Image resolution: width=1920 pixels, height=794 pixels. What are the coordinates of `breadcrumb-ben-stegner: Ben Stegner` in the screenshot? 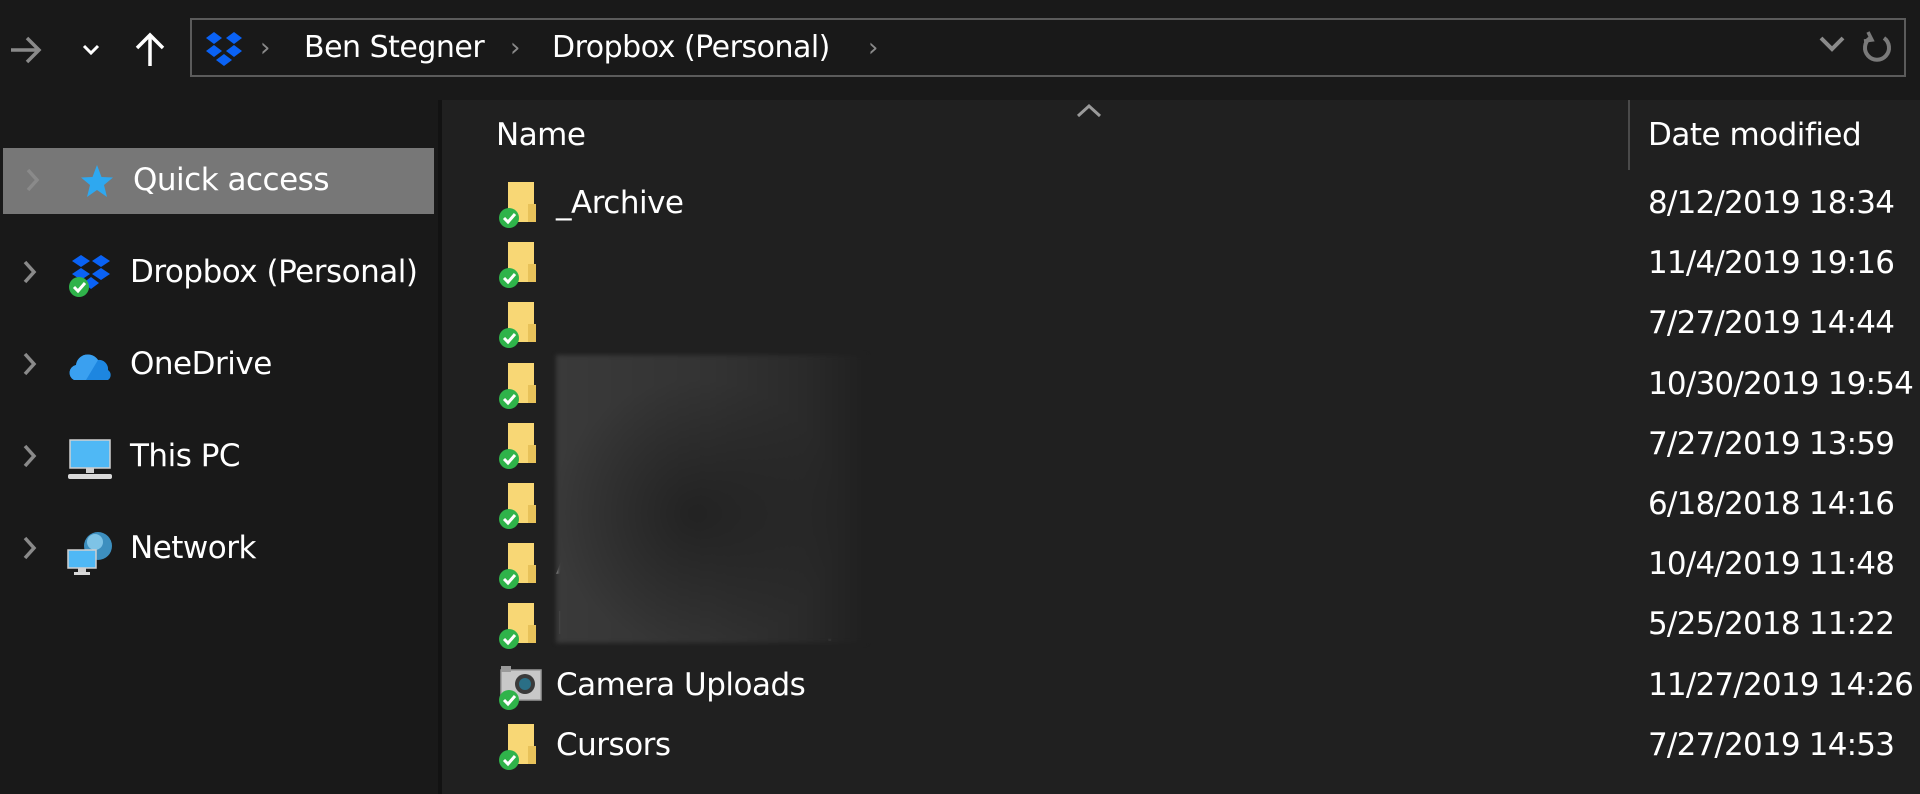 It's located at (394, 48).